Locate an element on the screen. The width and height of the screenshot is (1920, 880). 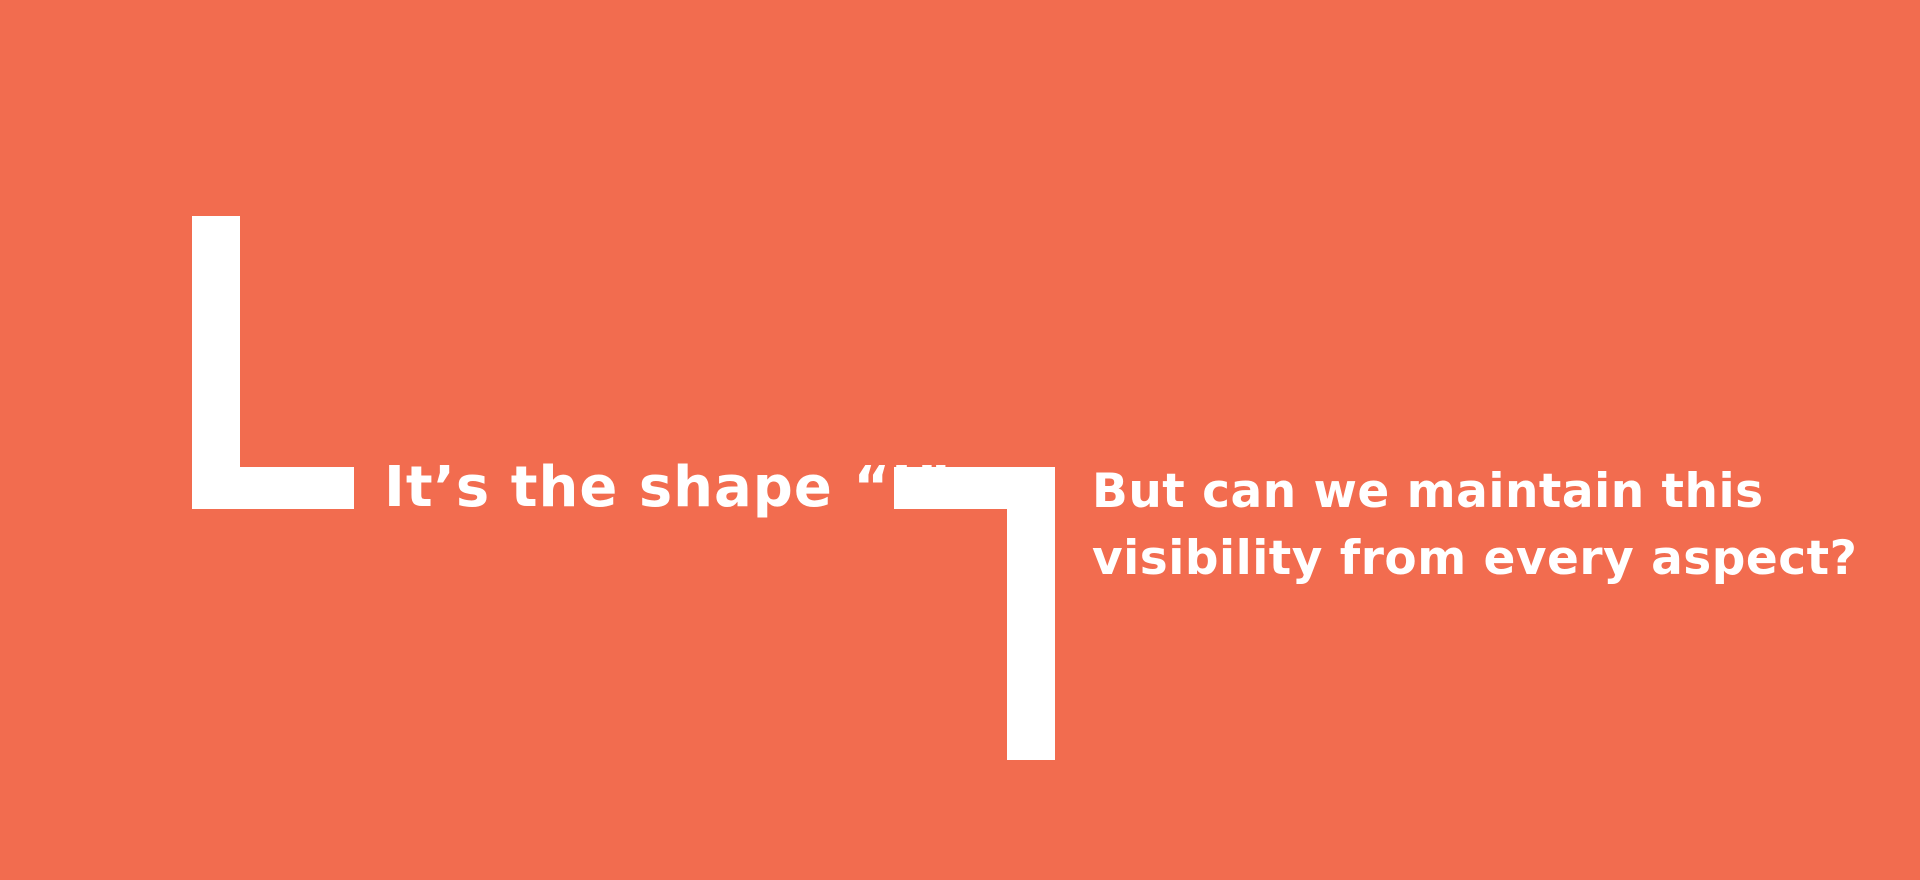
shape-caption: It’s the shape “L” is located at coordinates (668, 487).